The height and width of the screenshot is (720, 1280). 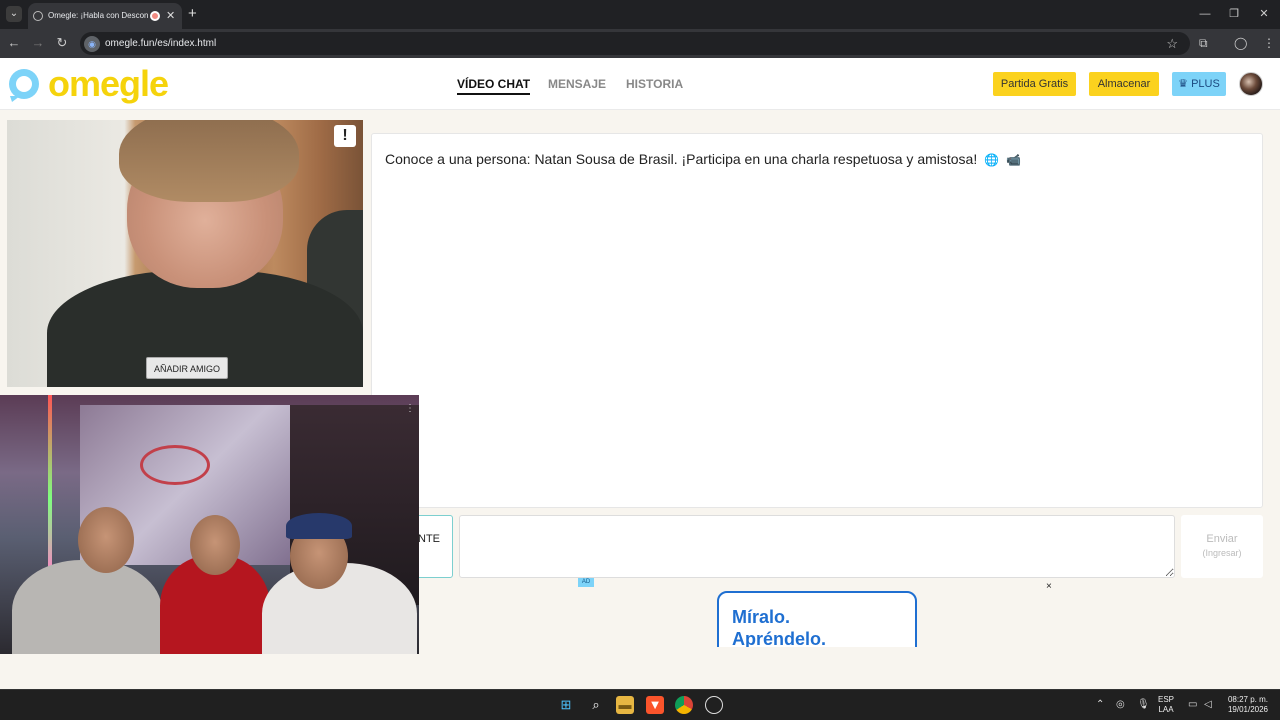 I want to click on browser-tab: Omegle: ¡Habla con Descon ✕, so click(x=105, y=16).